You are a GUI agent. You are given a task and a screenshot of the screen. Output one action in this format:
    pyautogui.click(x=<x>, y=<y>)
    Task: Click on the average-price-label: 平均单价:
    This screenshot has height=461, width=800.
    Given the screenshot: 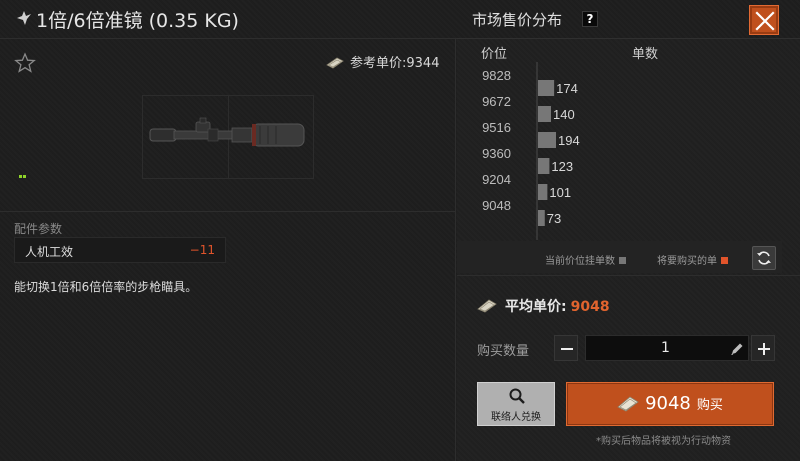 What is the action you would take?
    pyautogui.click(x=536, y=307)
    